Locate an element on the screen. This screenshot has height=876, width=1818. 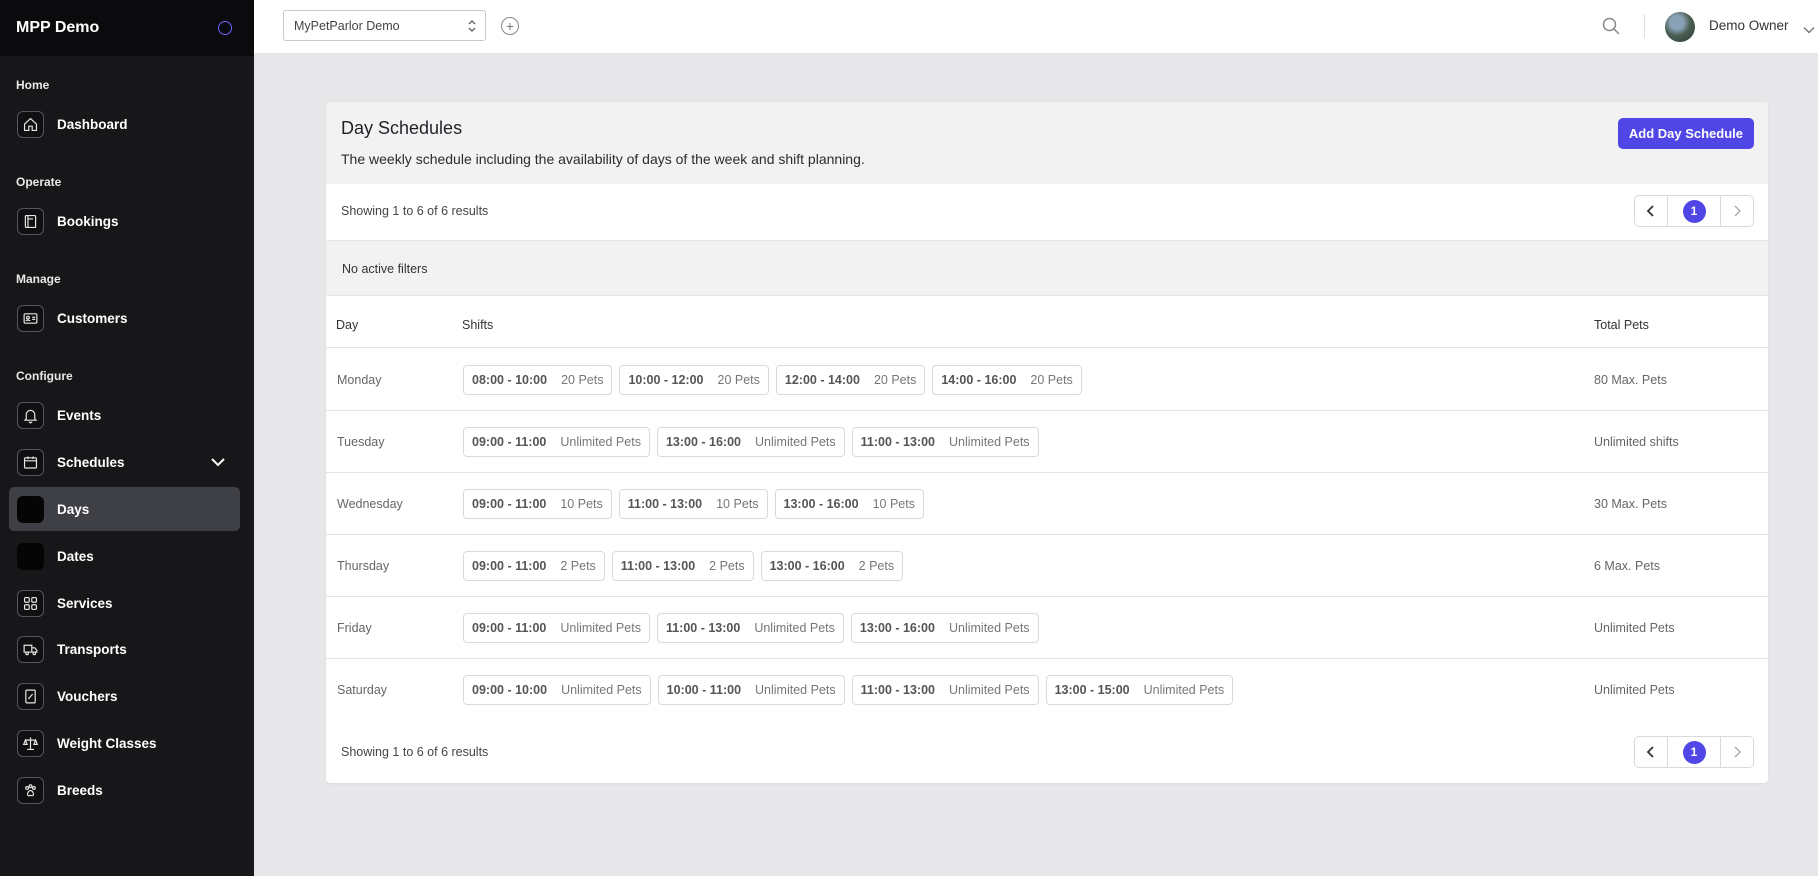
sidebar-item-customers: Customers is located at coordinates (124, 318).